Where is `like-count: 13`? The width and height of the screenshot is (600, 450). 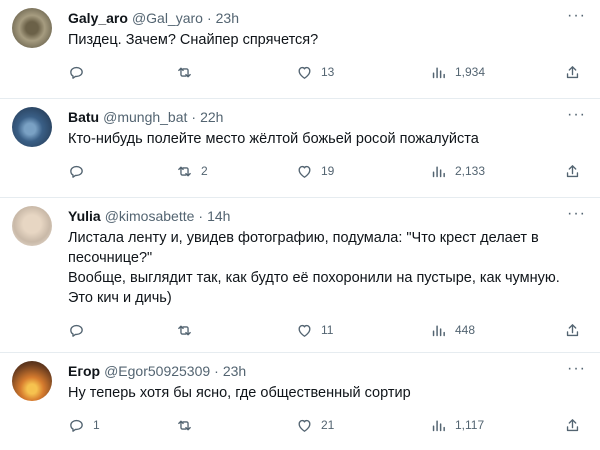
like-count: 13 is located at coordinates (328, 72).